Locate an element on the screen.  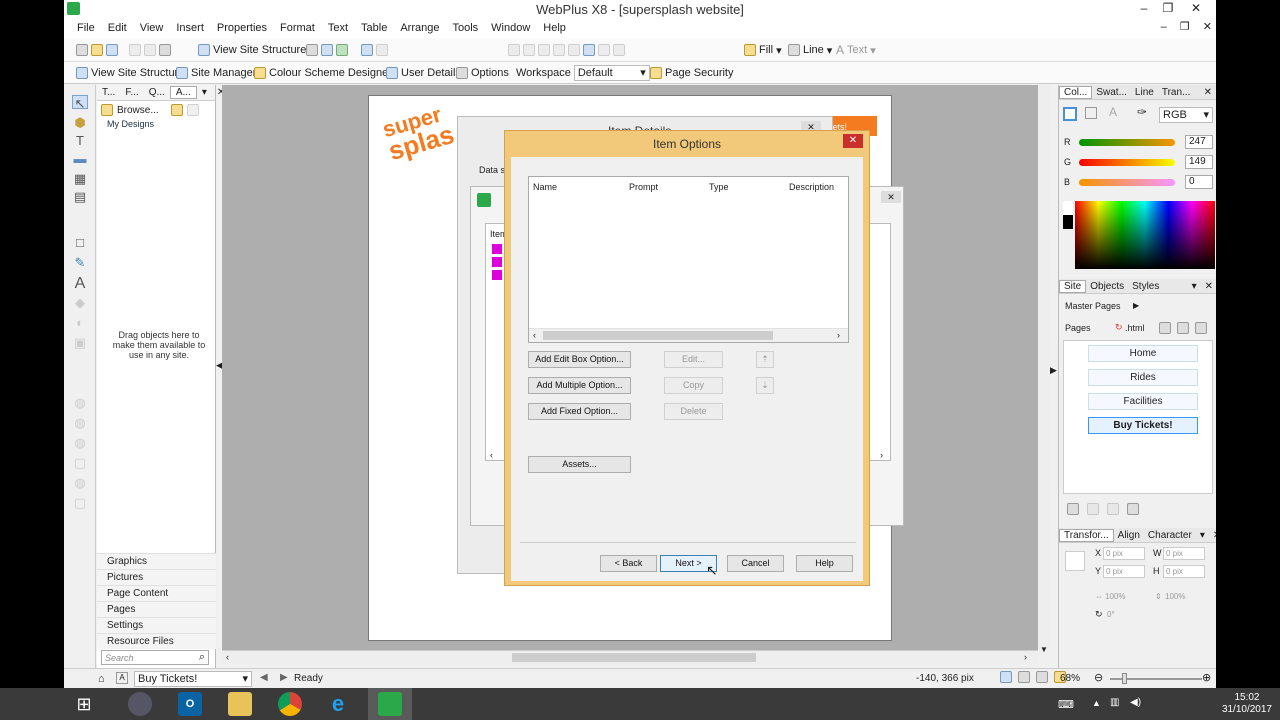
page-action-2-icon is located at coordinates (1093, 509).